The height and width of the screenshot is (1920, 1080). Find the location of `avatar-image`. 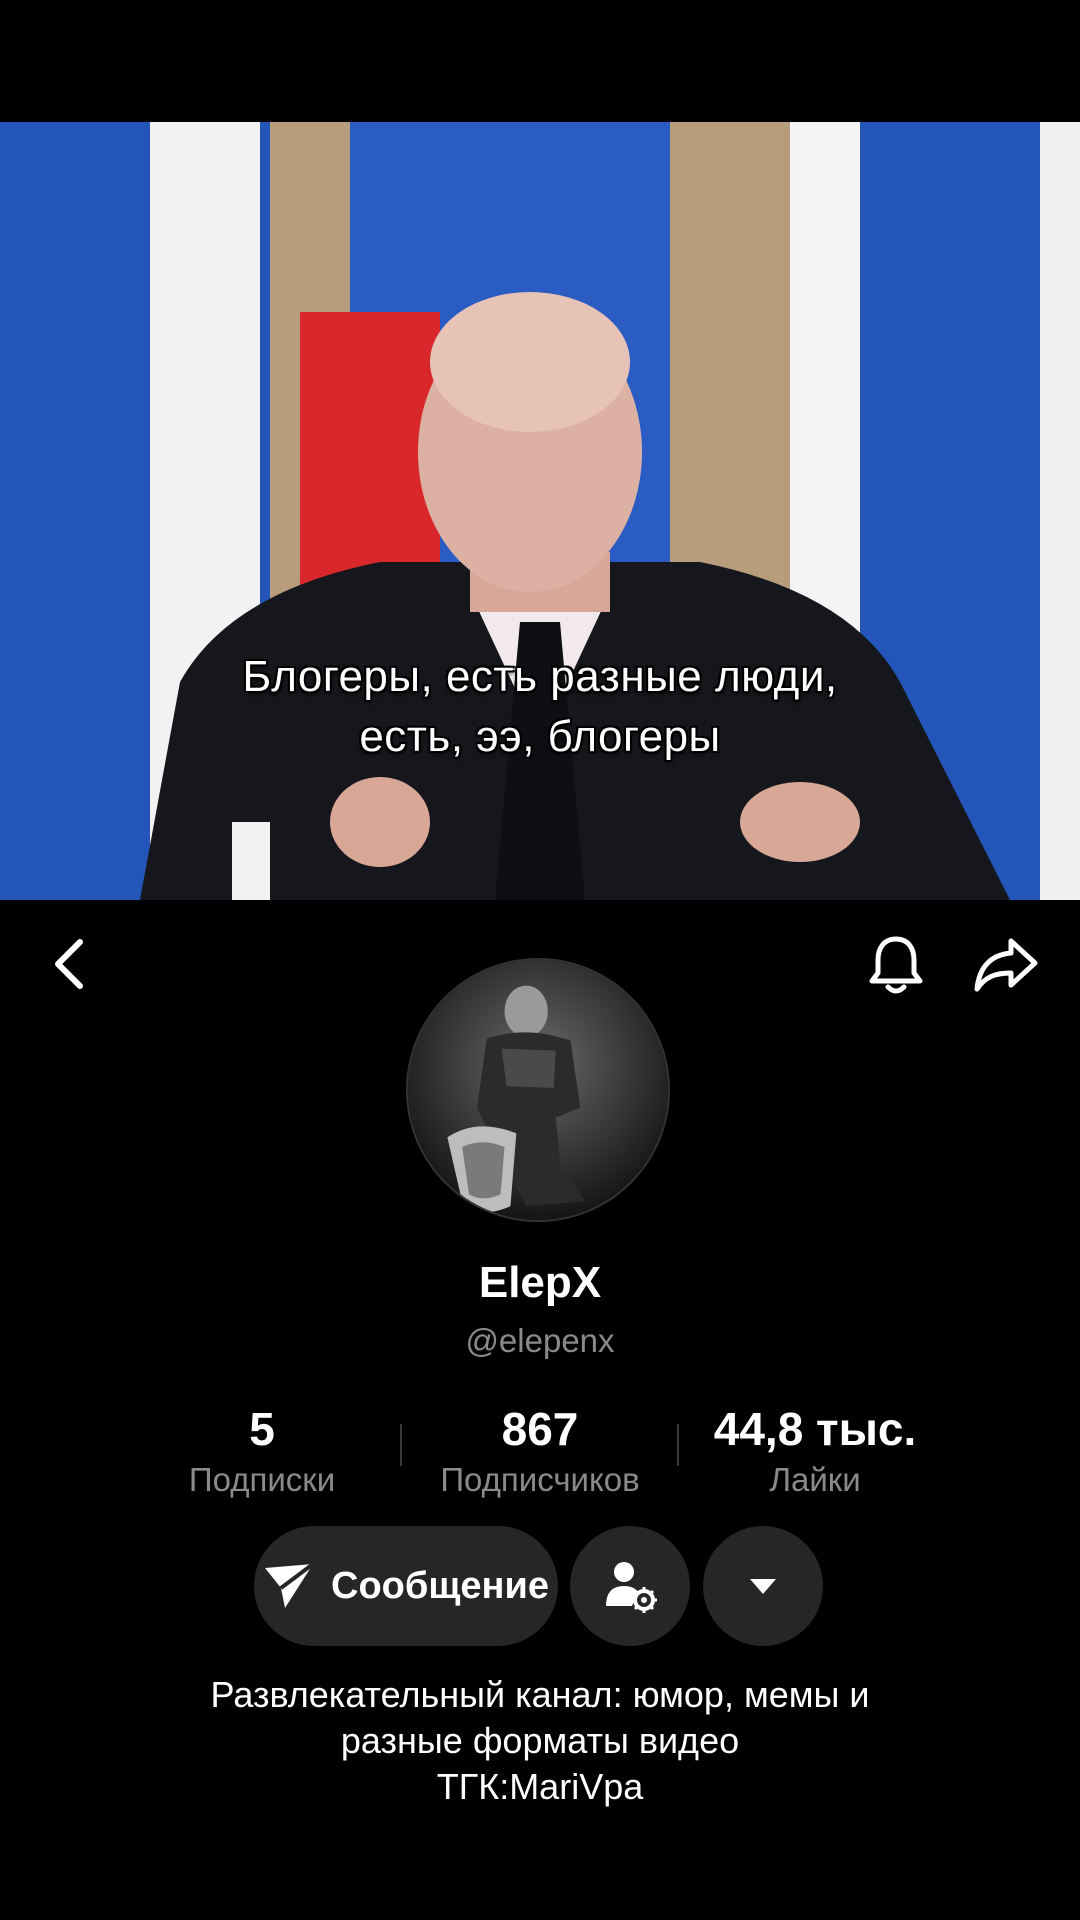

avatar-image is located at coordinates (538, 1090).